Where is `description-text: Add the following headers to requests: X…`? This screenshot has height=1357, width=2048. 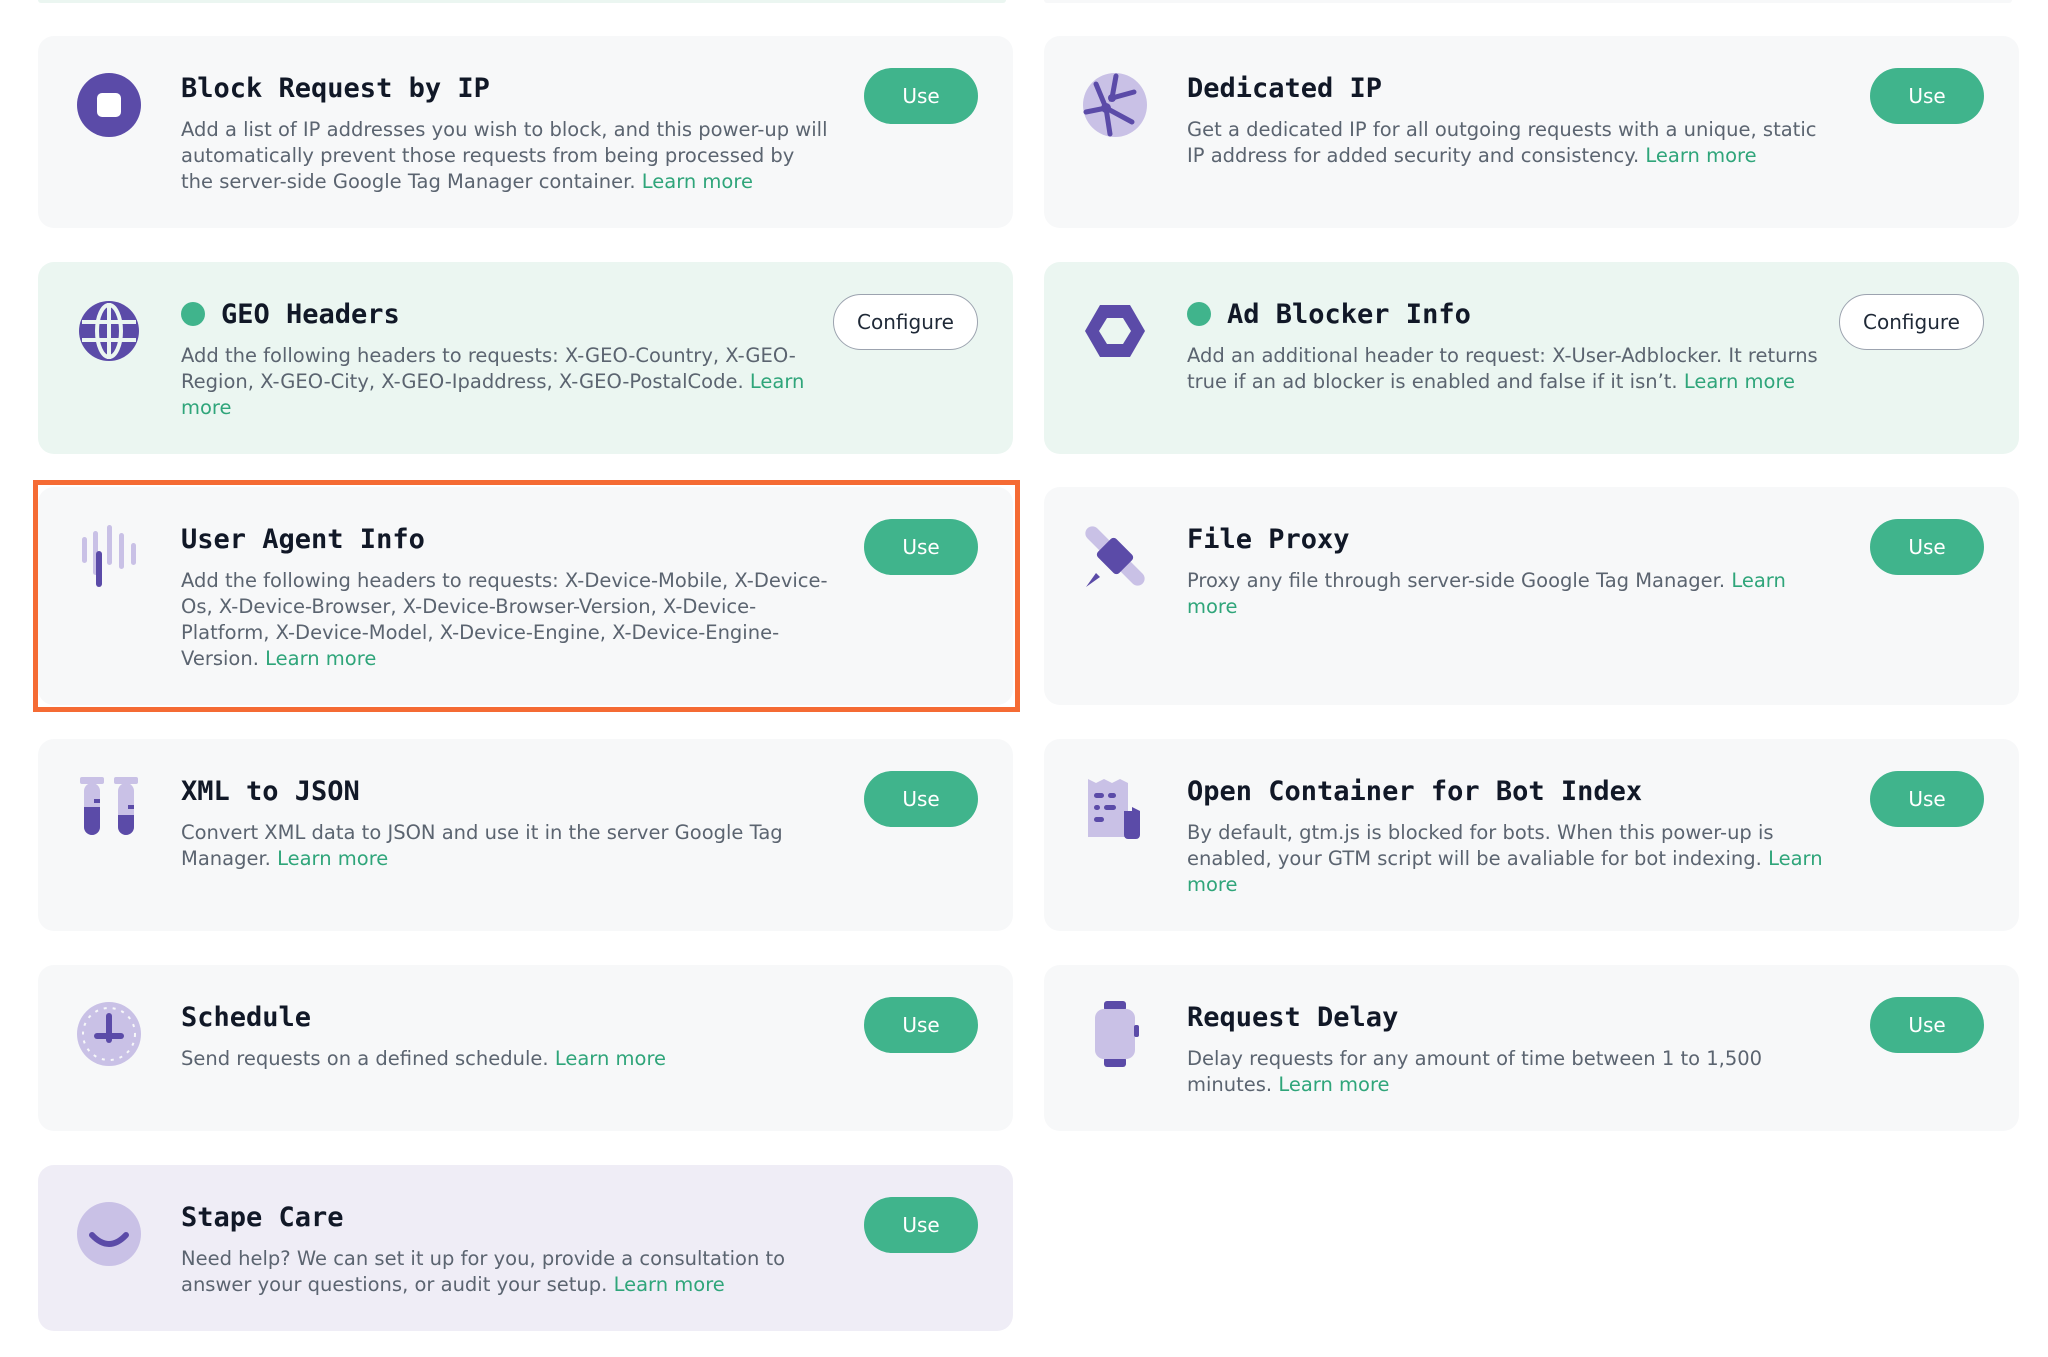 description-text: Add the following headers to requests: X… is located at coordinates (488, 368).